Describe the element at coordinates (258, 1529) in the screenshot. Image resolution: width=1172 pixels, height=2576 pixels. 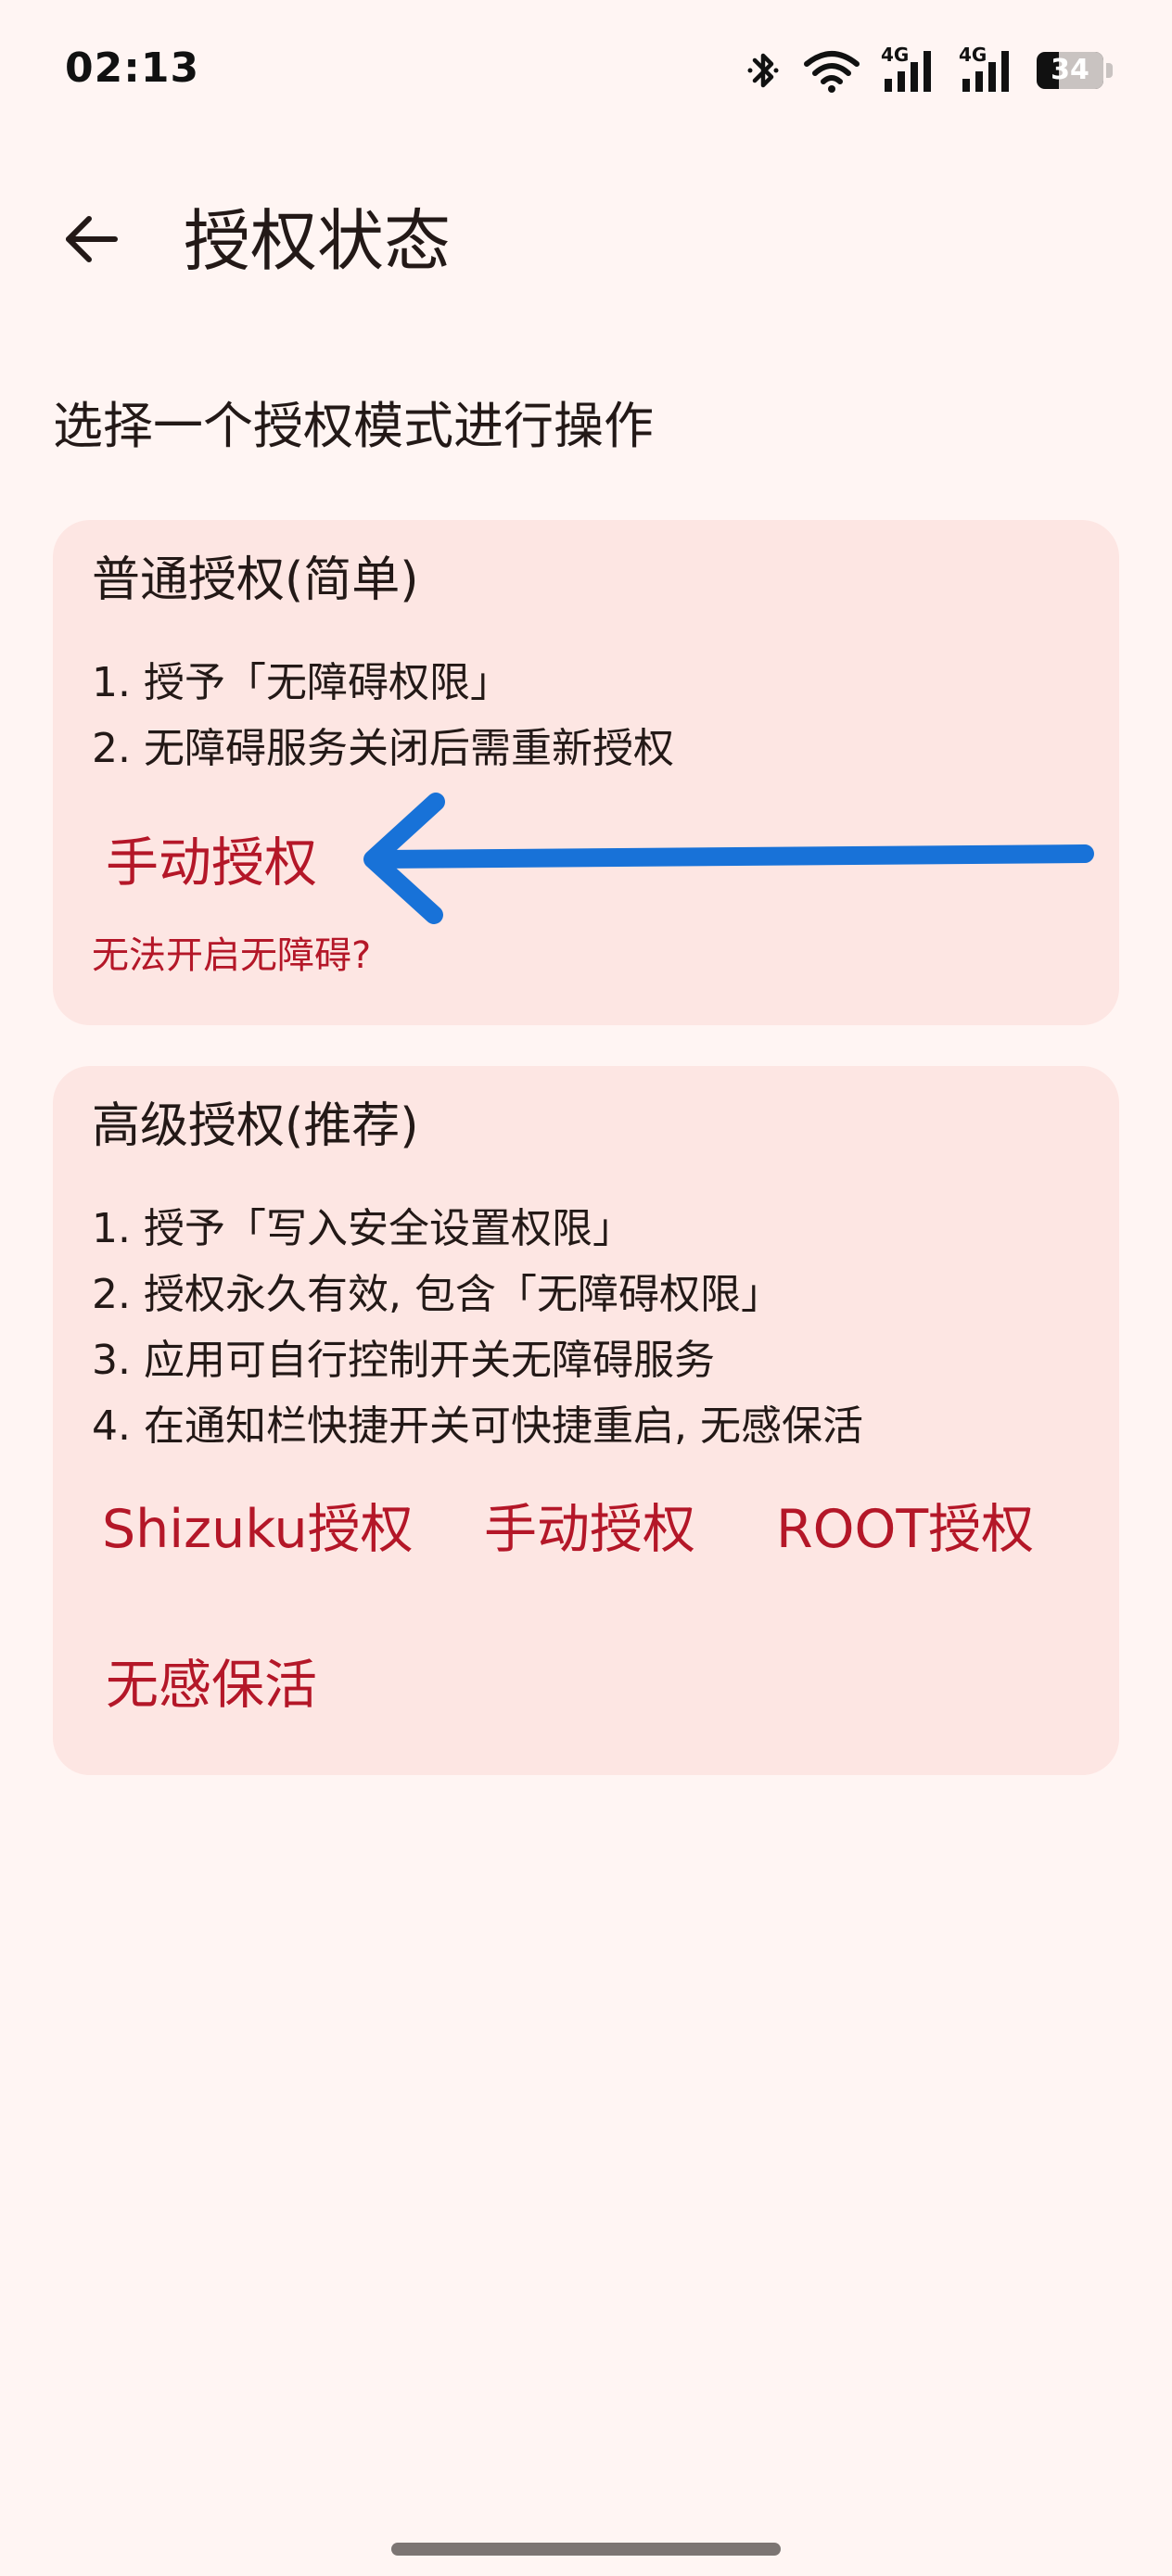
I see `shizuku-auth-button: Shizuku授权` at that location.